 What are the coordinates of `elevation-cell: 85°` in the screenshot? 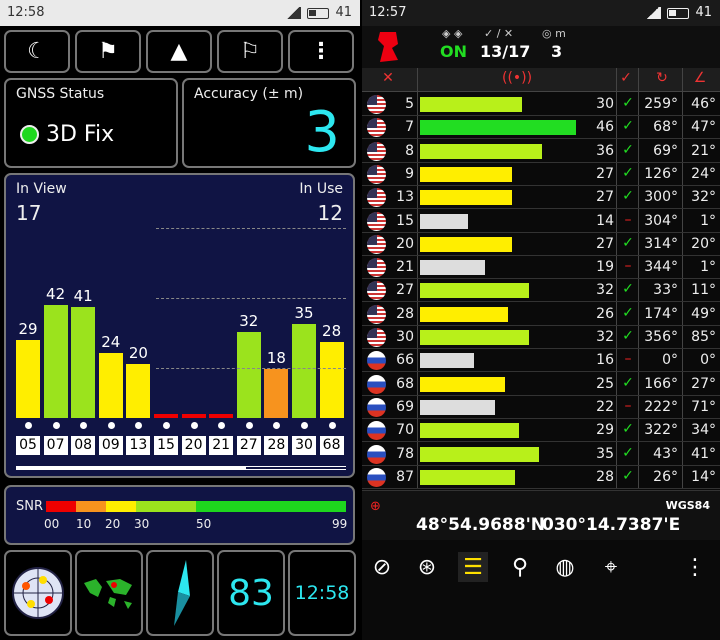 It's located at (703, 337).